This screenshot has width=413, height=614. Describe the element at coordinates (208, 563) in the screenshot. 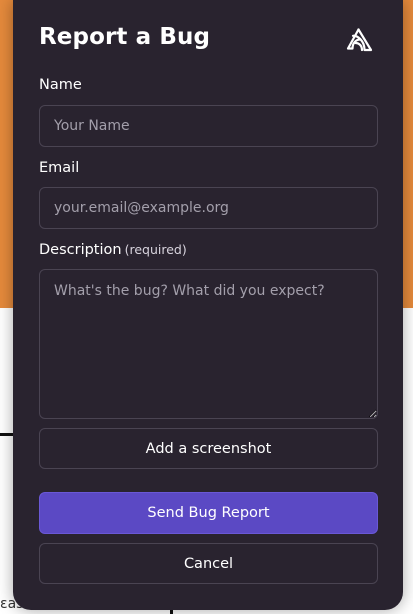

I see `cancel-button: Cancel` at that location.